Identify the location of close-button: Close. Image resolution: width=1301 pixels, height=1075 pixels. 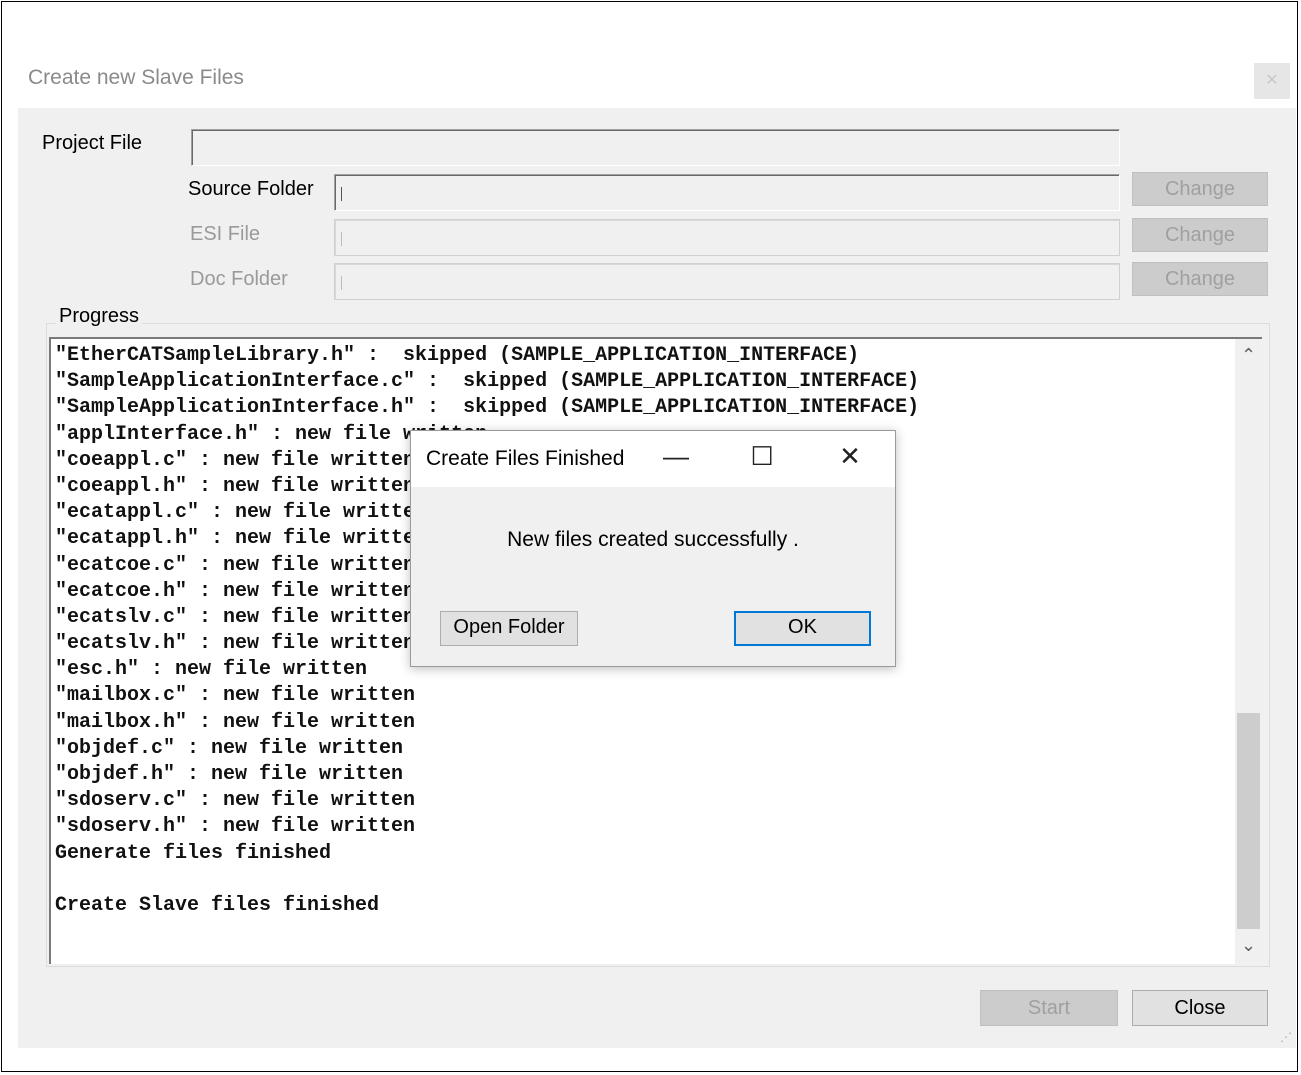
(1200, 1008).